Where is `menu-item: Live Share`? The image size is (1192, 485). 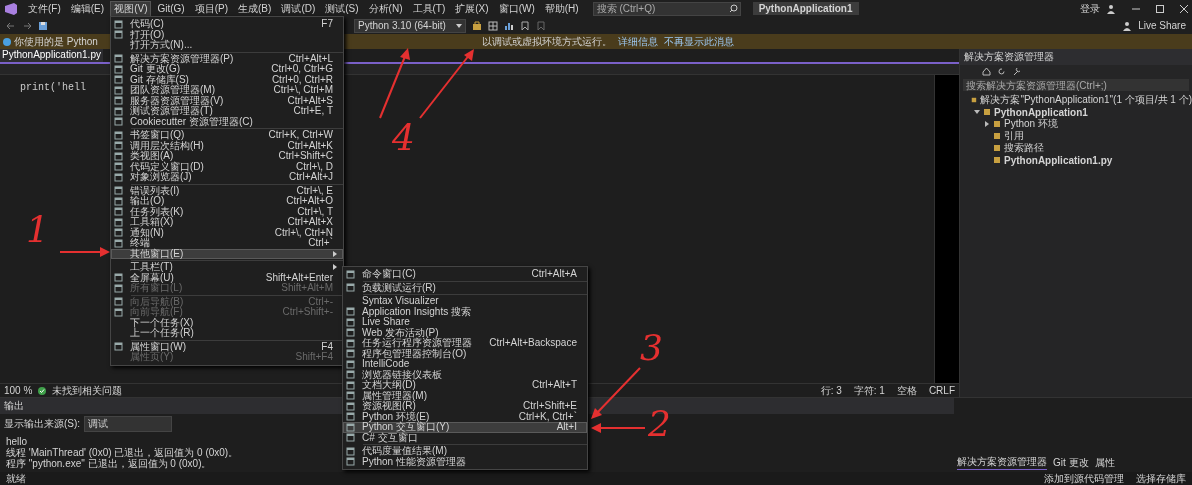
menu-item: Live Share is located at coordinates (465, 322).